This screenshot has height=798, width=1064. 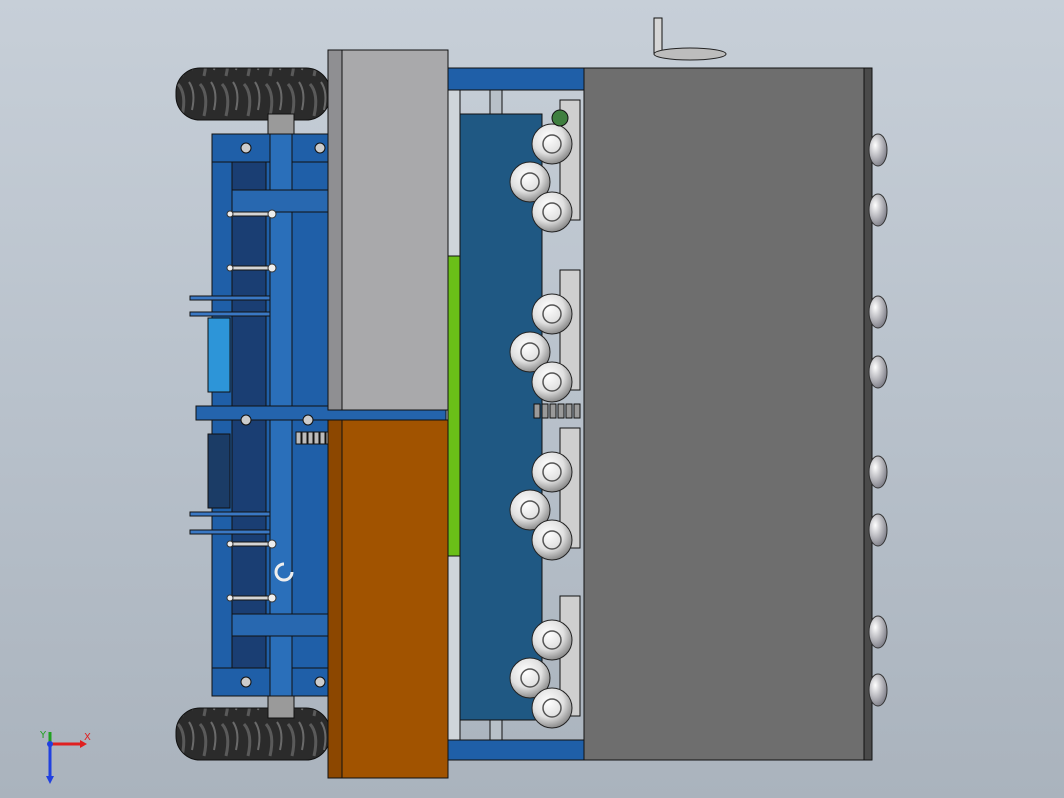 What do you see at coordinates (87, 737) in the screenshot?
I see `triad-x-label: X` at bounding box center [87, 737].